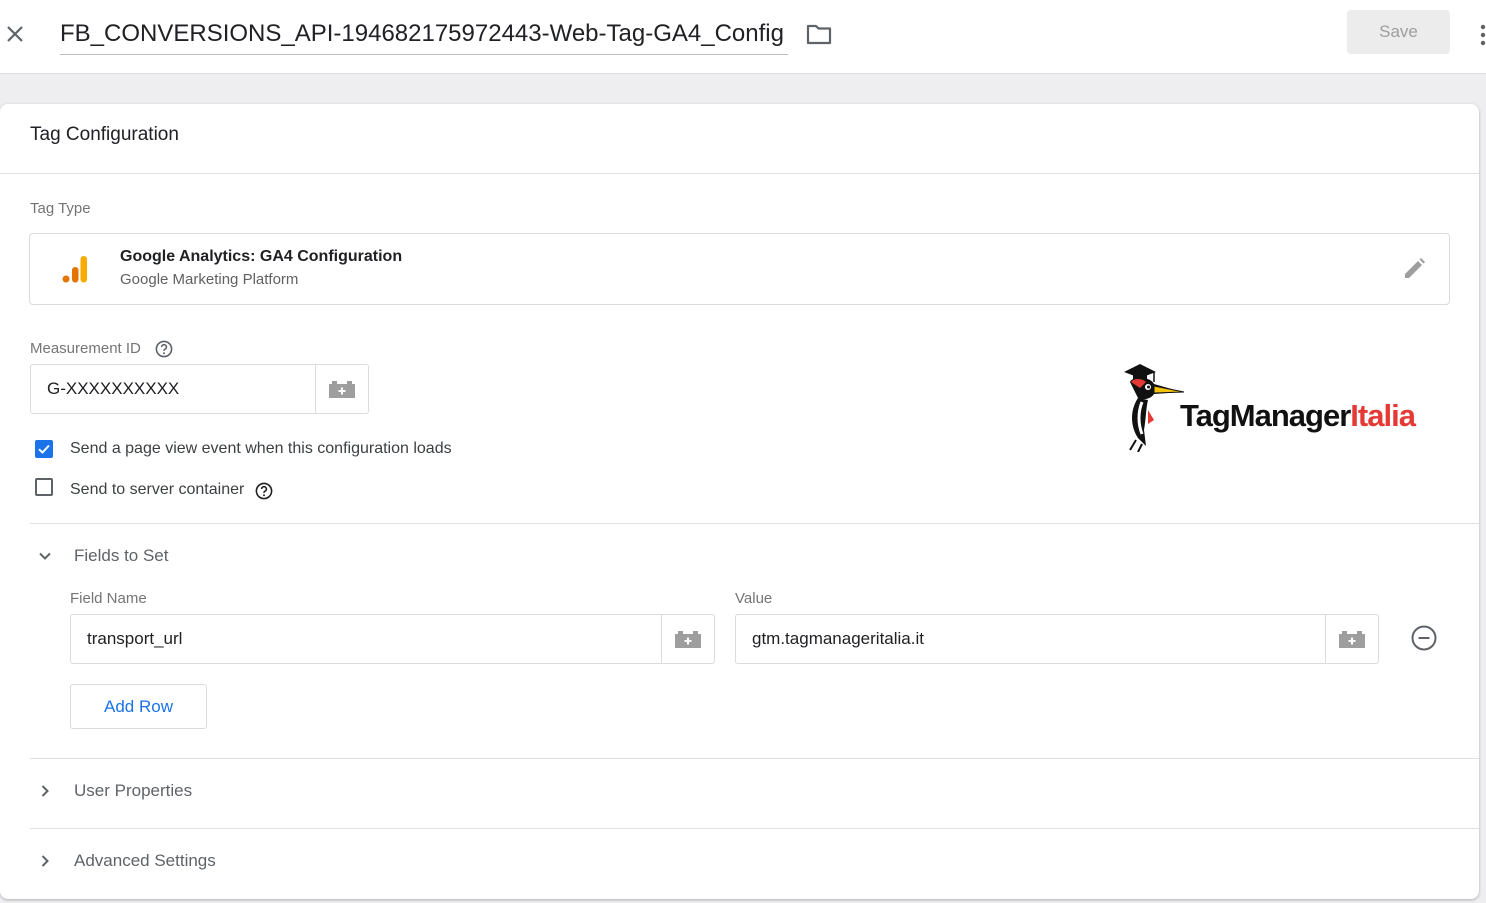  Describe the element at coordinates (121, 555) in the screenshot. I see `fields-to-set-label: Fields to Set` at that location.